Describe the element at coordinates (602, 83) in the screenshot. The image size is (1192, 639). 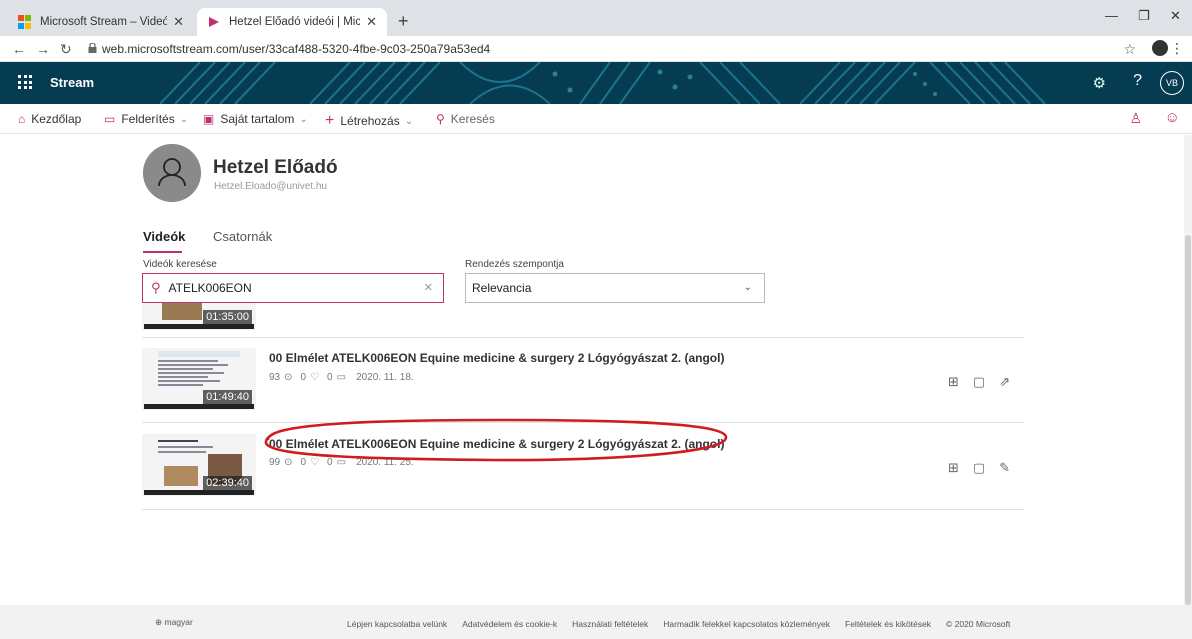
I see `header-banner-pattern` at that location.